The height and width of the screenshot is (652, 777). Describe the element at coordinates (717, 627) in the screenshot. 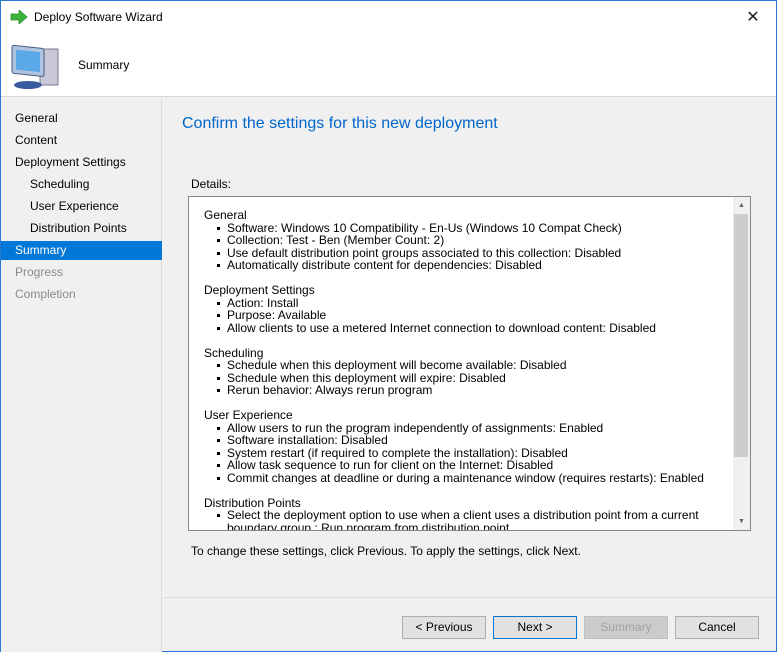

I see `cancel-button: Cancel` at that location.